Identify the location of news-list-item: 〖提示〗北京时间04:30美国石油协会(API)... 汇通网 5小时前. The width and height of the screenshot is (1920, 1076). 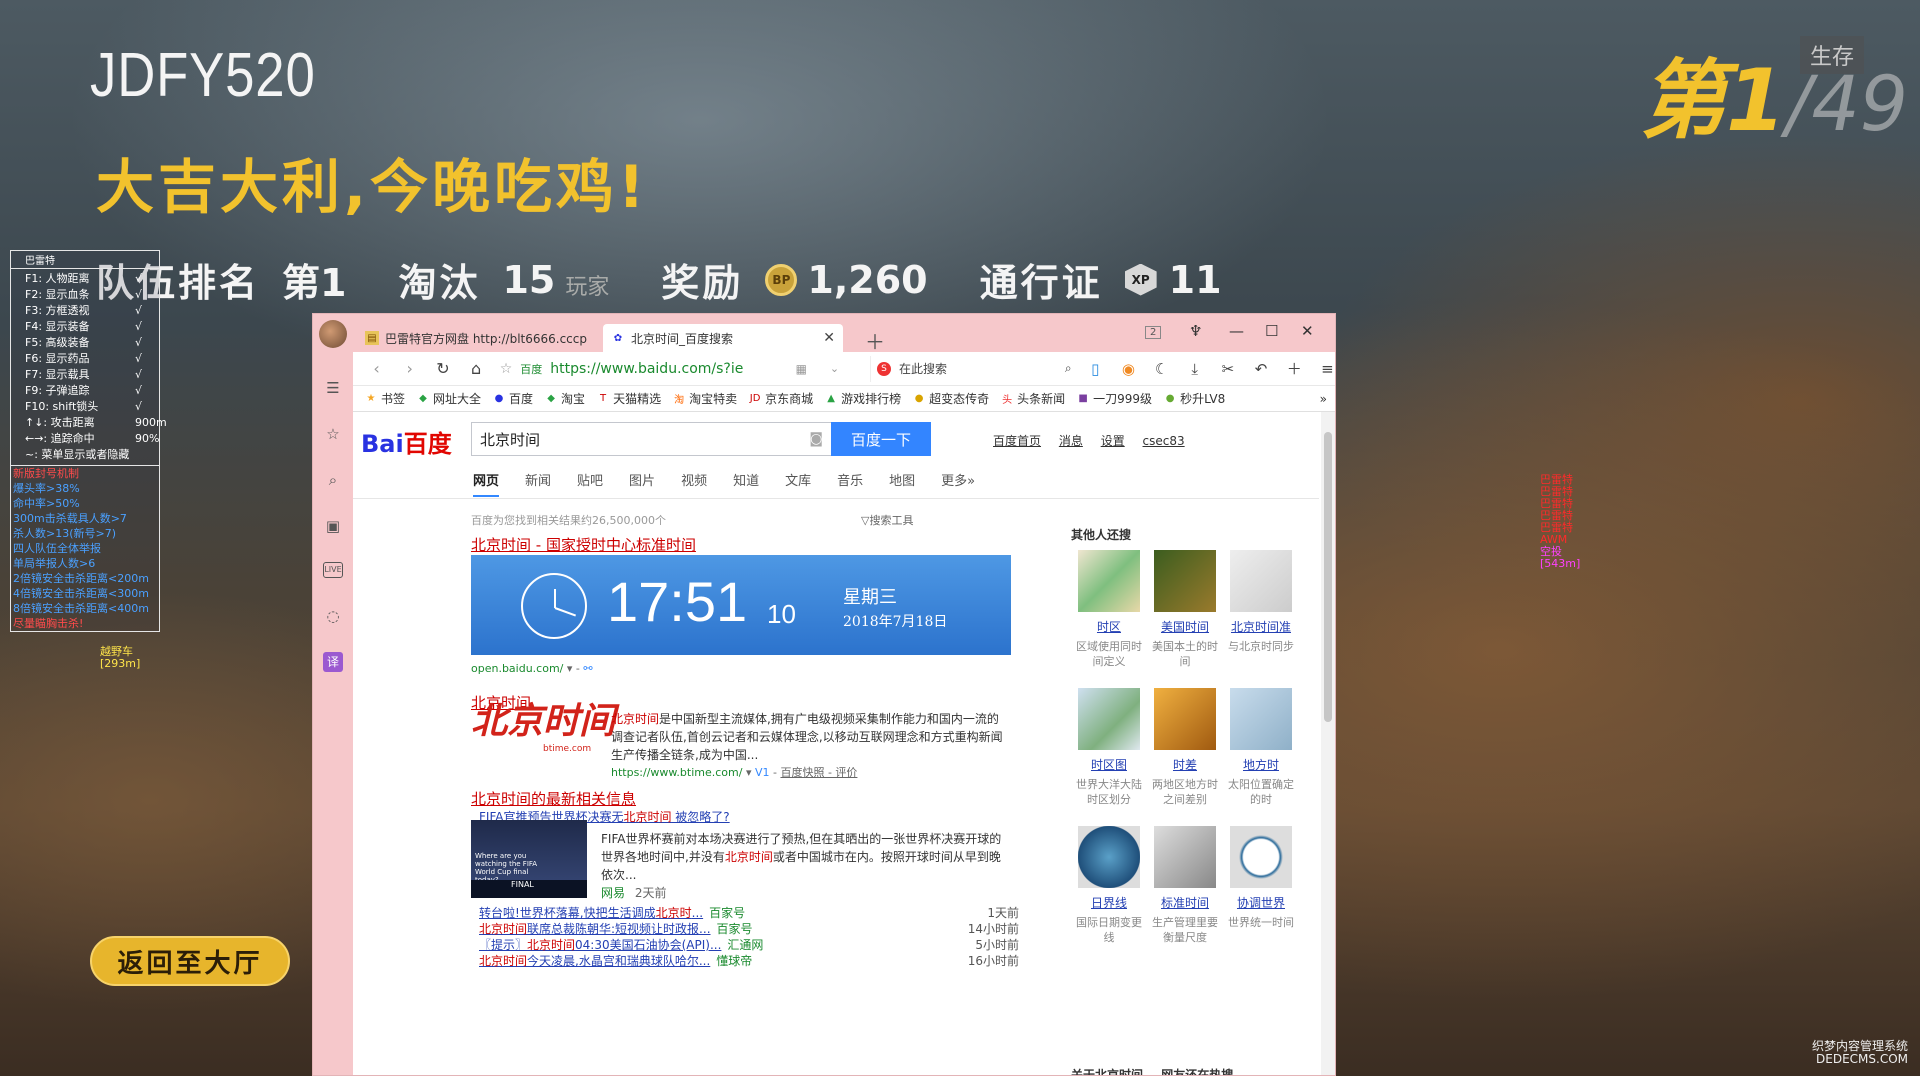
(749, 944).